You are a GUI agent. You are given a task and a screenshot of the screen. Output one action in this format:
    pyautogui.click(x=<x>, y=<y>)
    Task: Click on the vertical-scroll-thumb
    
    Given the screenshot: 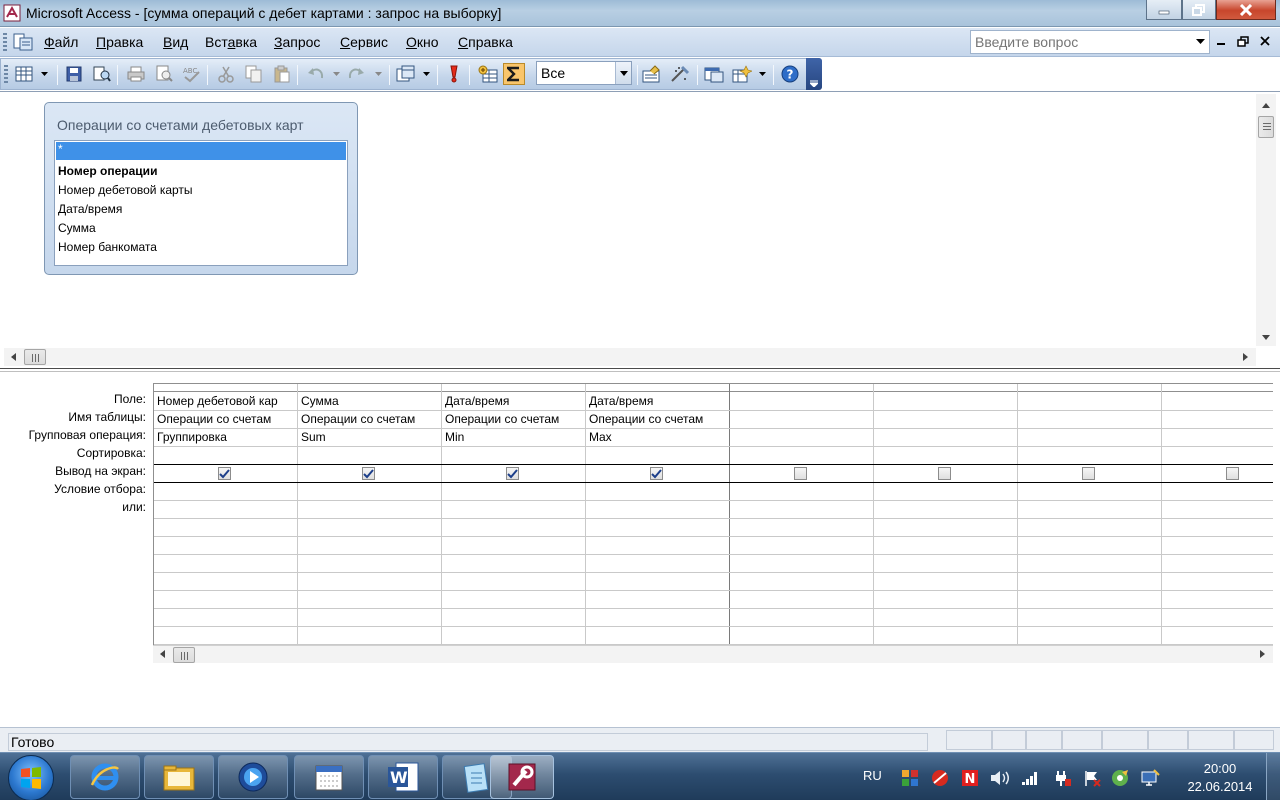 What is the action you would take?
    pyautogui.click(x=1266, y=127)
    